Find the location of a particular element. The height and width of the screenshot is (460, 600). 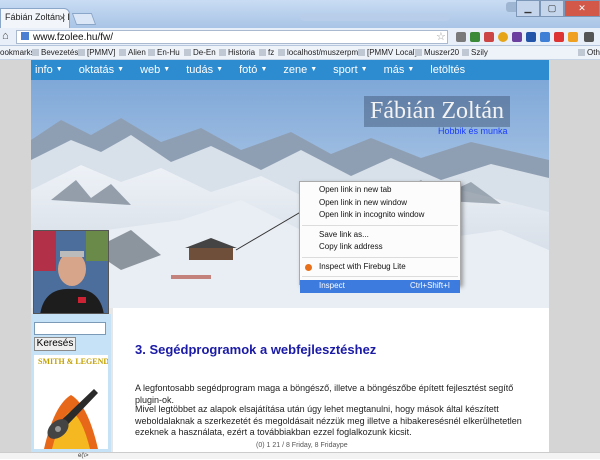

bookmark-folder-icon is located at coordinates (581, 52).